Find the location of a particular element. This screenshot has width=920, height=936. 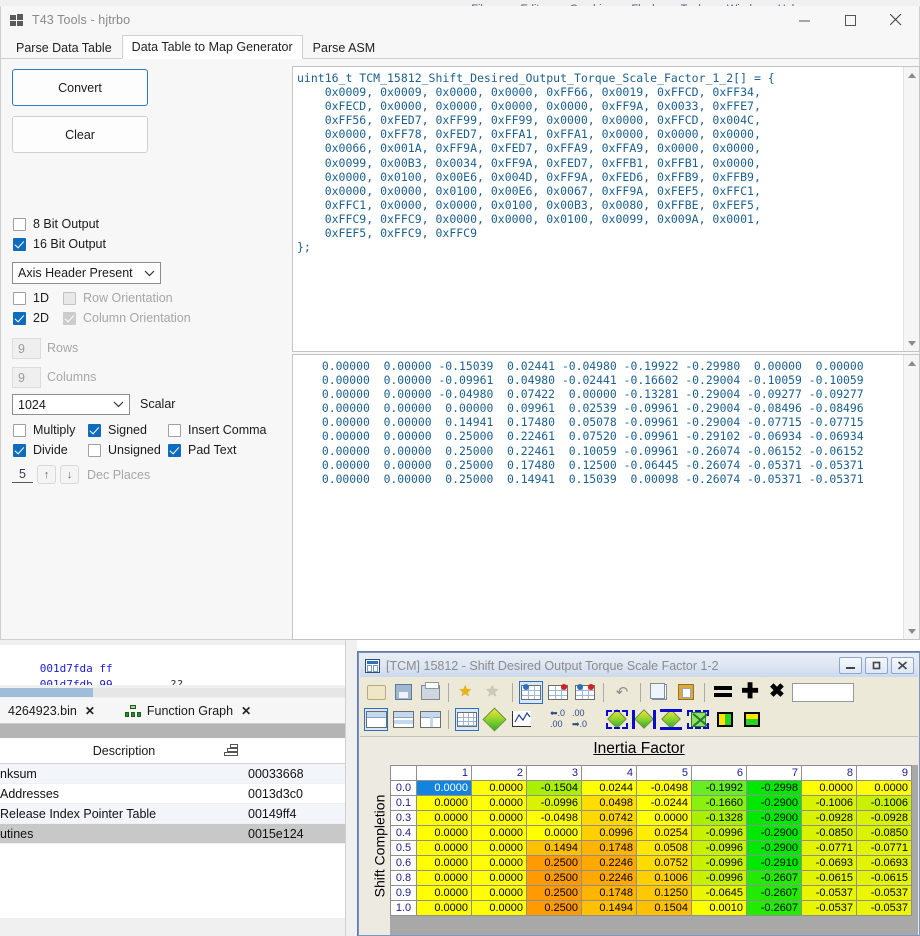

map-cell: 0.0498 is located at coordinates (609, 803).